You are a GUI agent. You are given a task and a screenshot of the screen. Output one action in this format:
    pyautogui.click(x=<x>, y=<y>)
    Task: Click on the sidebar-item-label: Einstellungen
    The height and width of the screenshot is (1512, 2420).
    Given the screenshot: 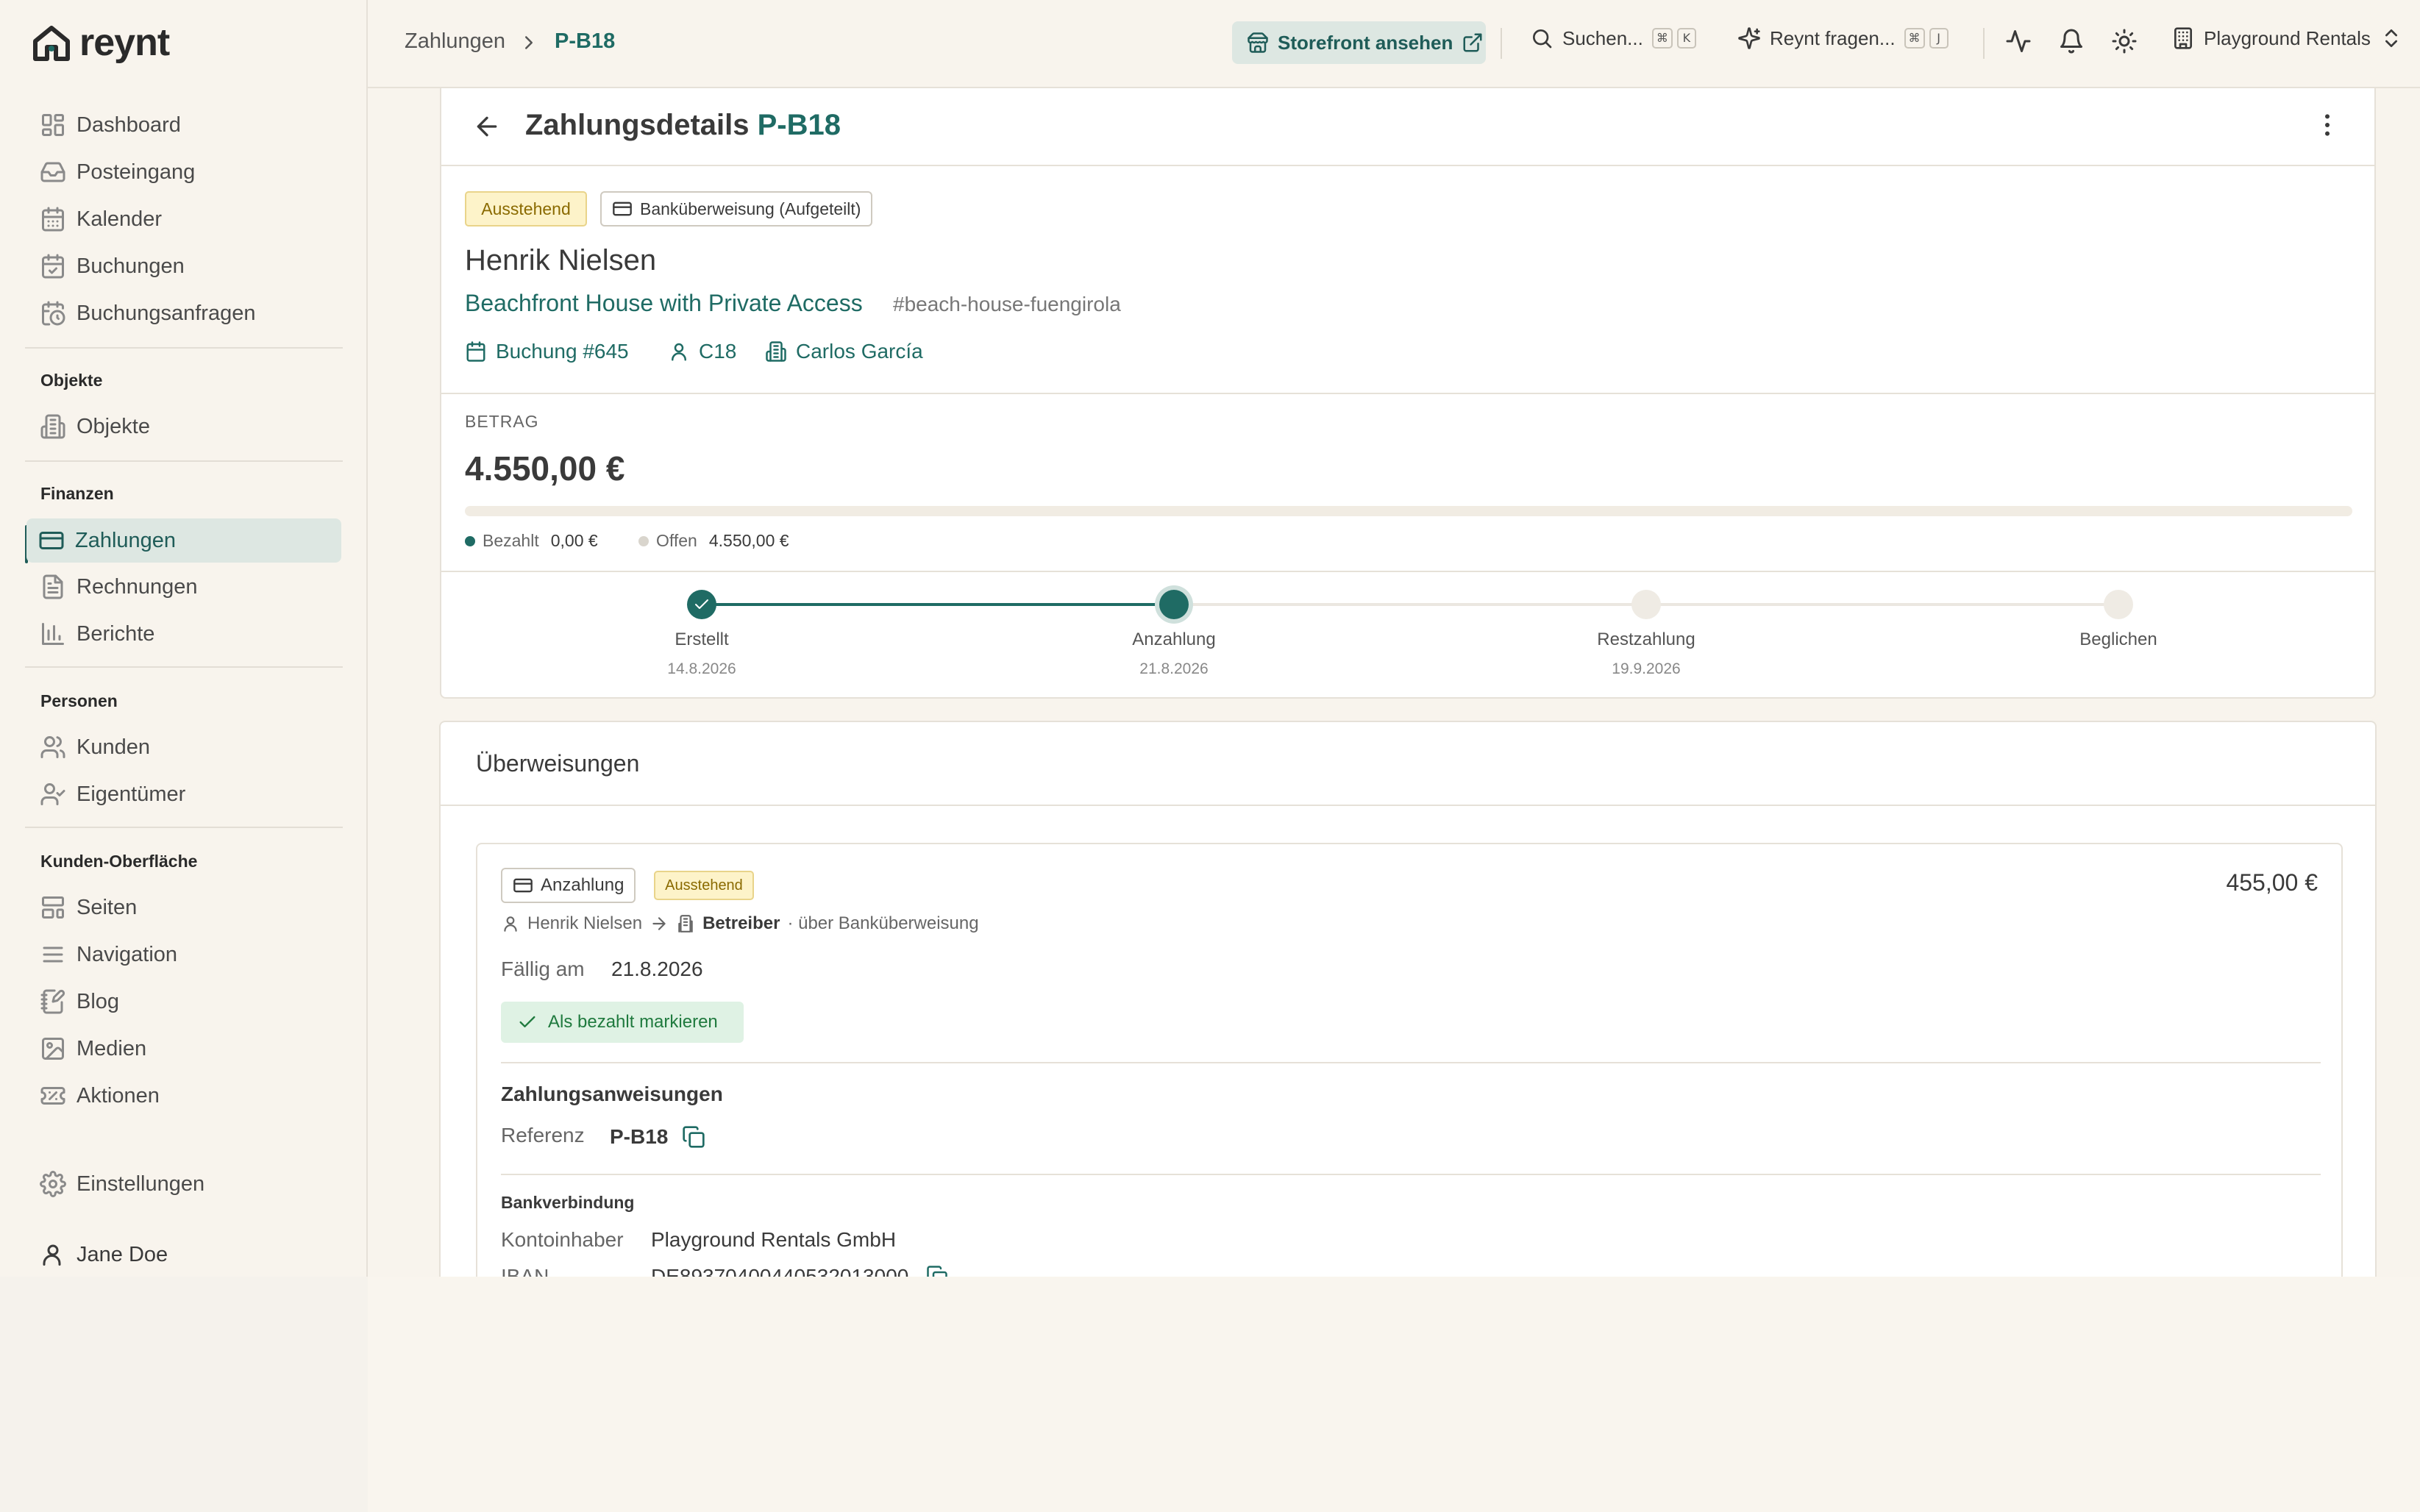 What is the action you would take?
    pyautogui.click(x=140, y=1184)
    